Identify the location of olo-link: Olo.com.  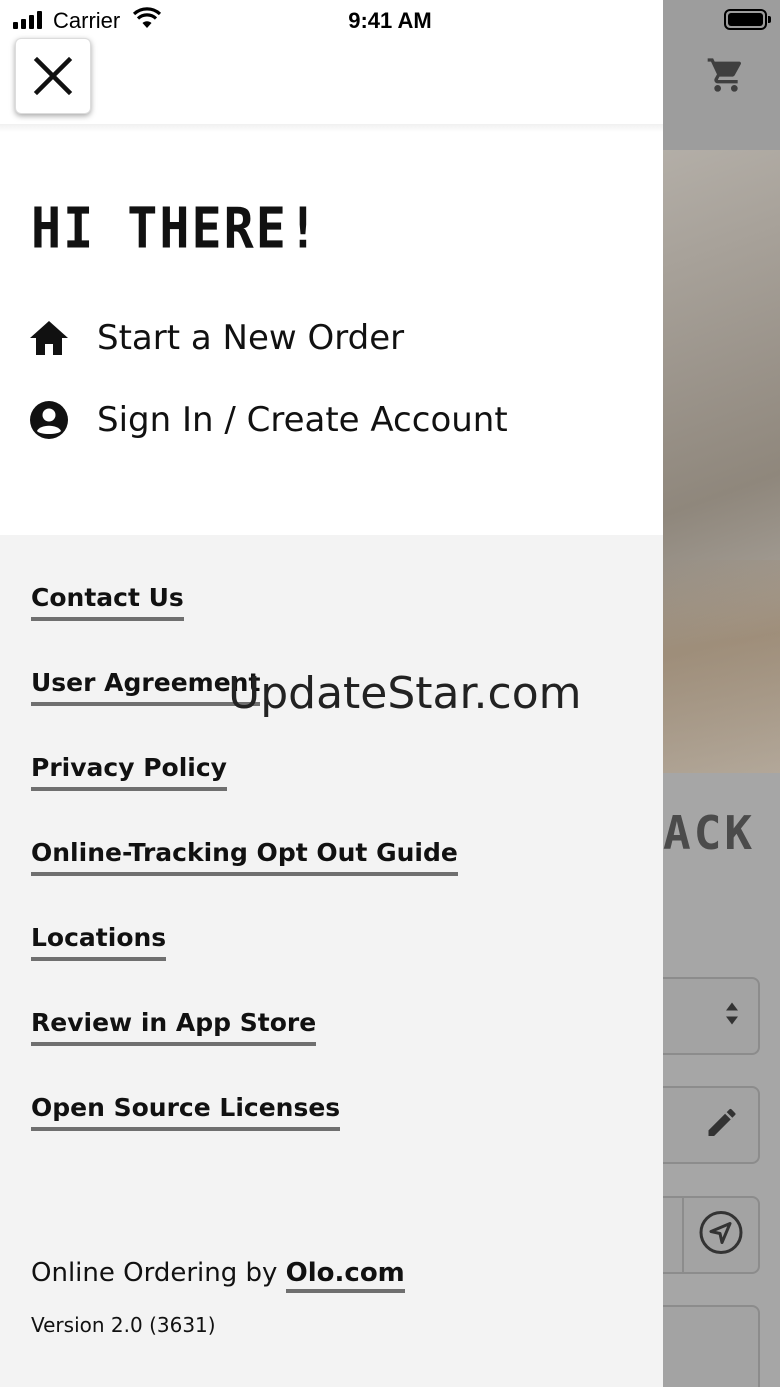
(345, 1275).